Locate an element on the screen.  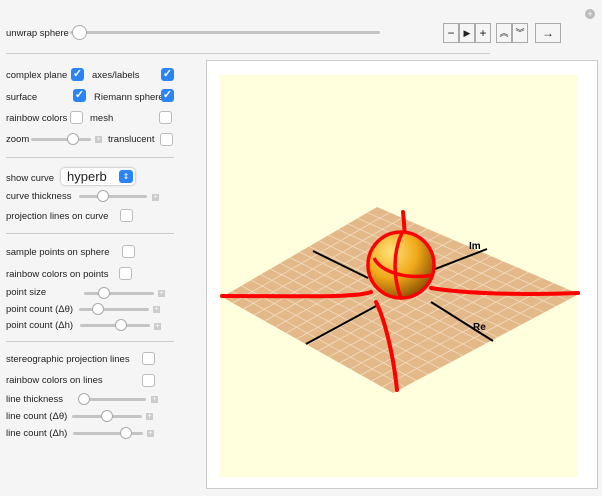
zoom-expand-icon: + is located at coordinates (98, 139).